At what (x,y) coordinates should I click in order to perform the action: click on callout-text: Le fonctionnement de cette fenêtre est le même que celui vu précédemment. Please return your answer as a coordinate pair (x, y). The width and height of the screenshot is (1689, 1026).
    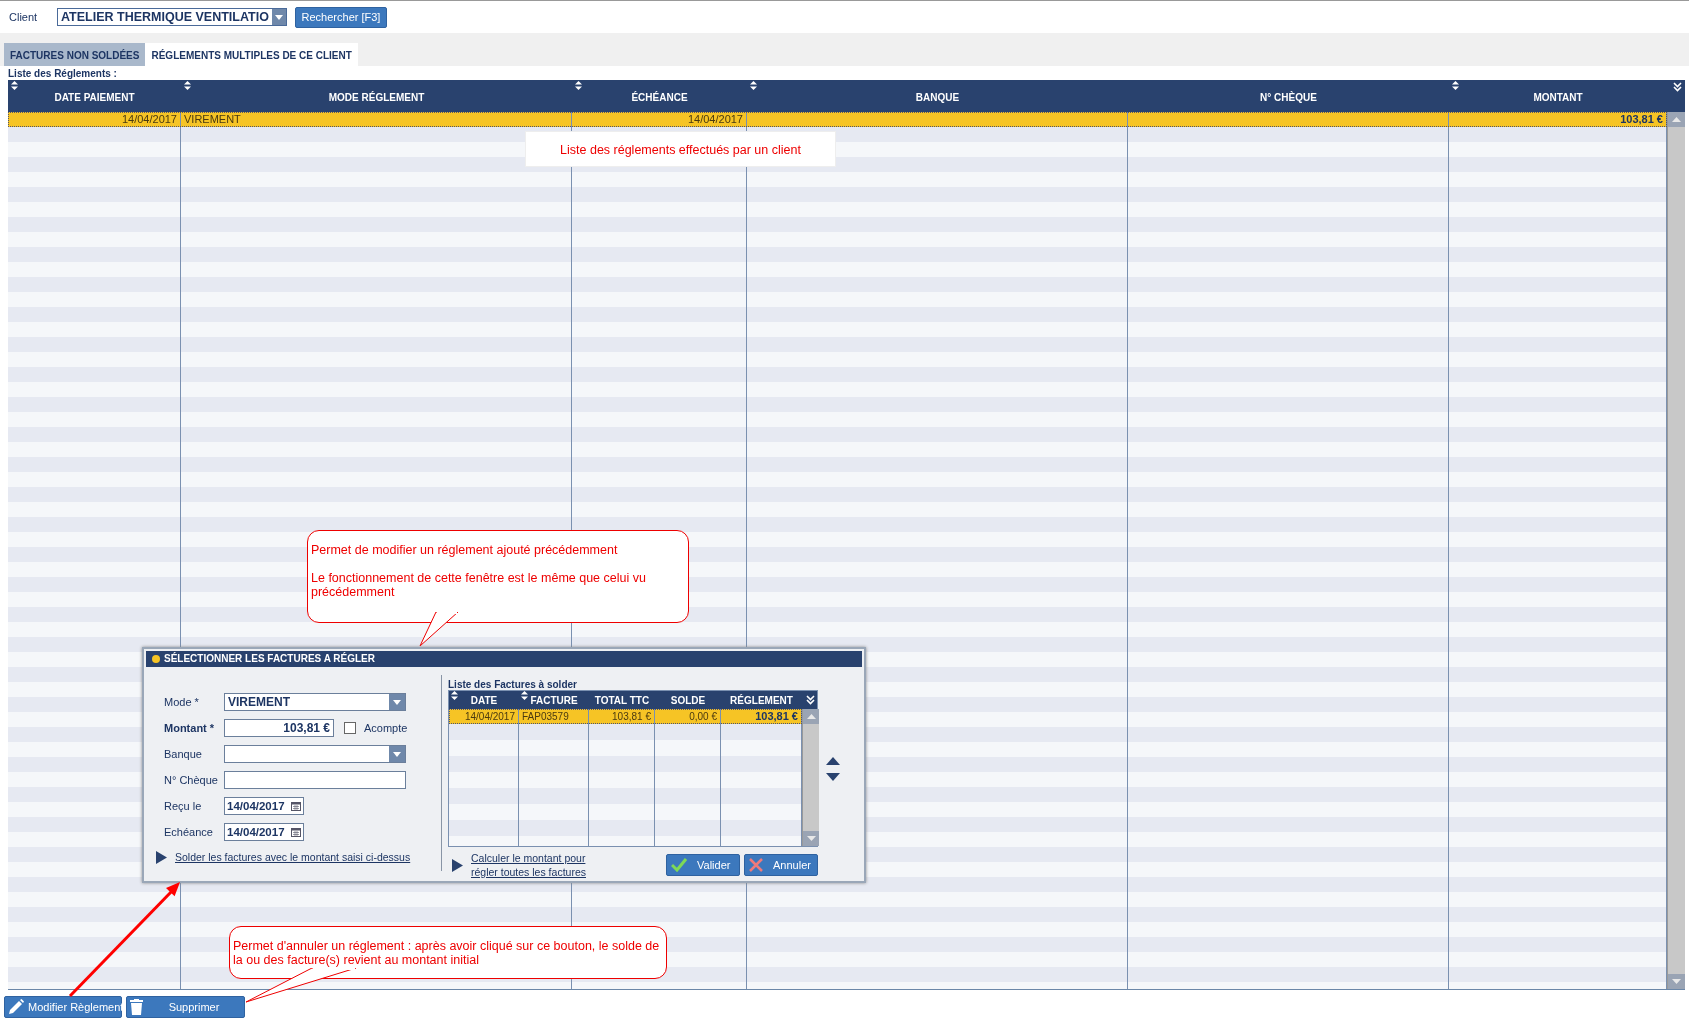
    Looking at the image, I should click on (479, 585).